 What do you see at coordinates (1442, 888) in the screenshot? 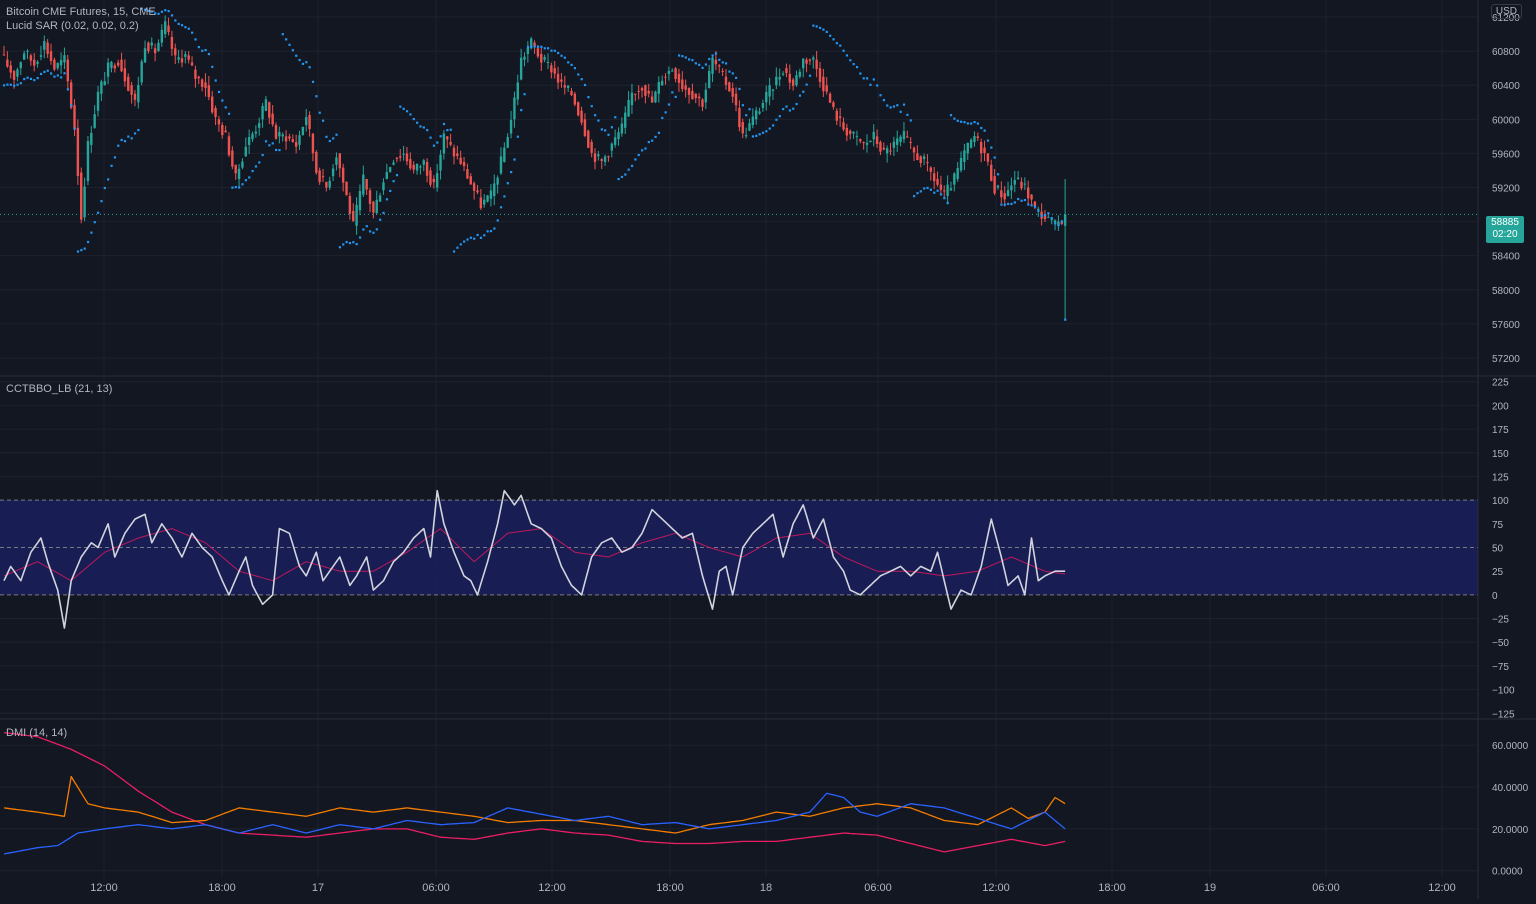
I see `x-tick-label: 12:00` at bounding box center [1442, 888].